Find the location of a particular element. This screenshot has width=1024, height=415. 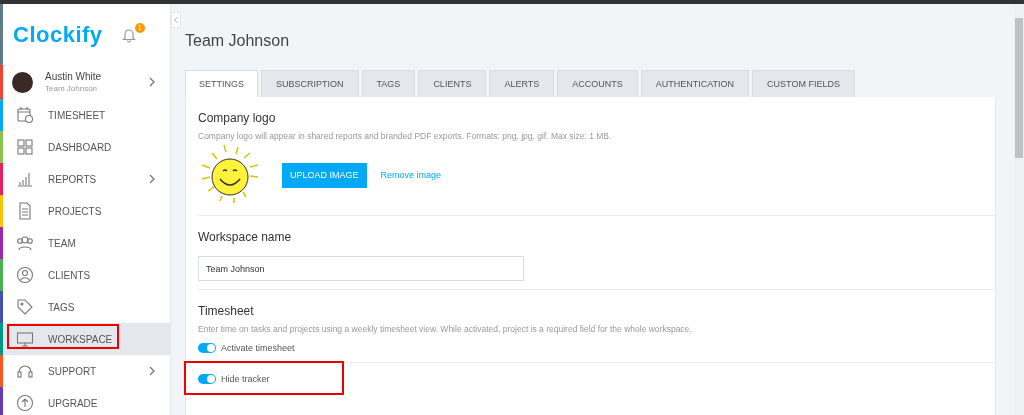

user-menu: Austin White Team Johnson is located at coordinates (85, 82).